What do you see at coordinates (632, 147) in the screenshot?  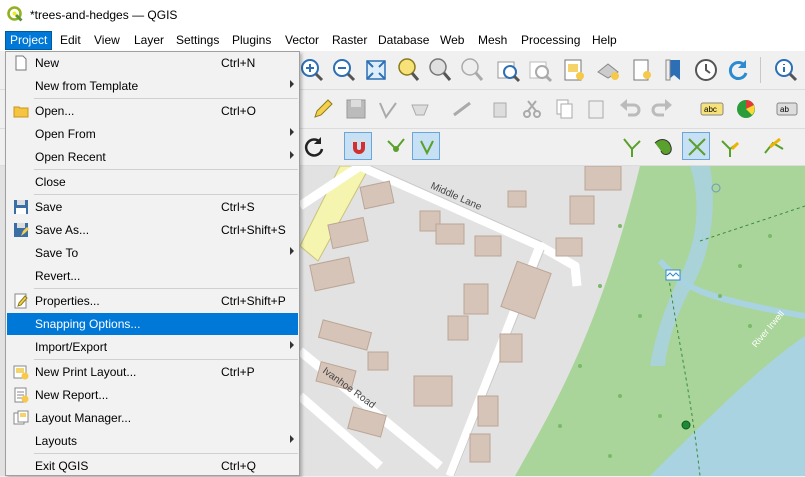 I see `topological-editing-icon` at bounding box center [632, 147].